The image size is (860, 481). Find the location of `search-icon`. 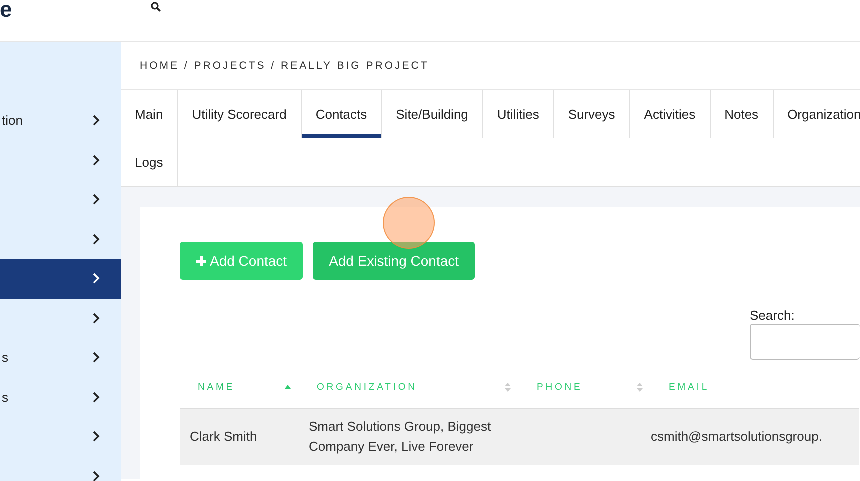

search-icon is located at coordinates (156, 7).